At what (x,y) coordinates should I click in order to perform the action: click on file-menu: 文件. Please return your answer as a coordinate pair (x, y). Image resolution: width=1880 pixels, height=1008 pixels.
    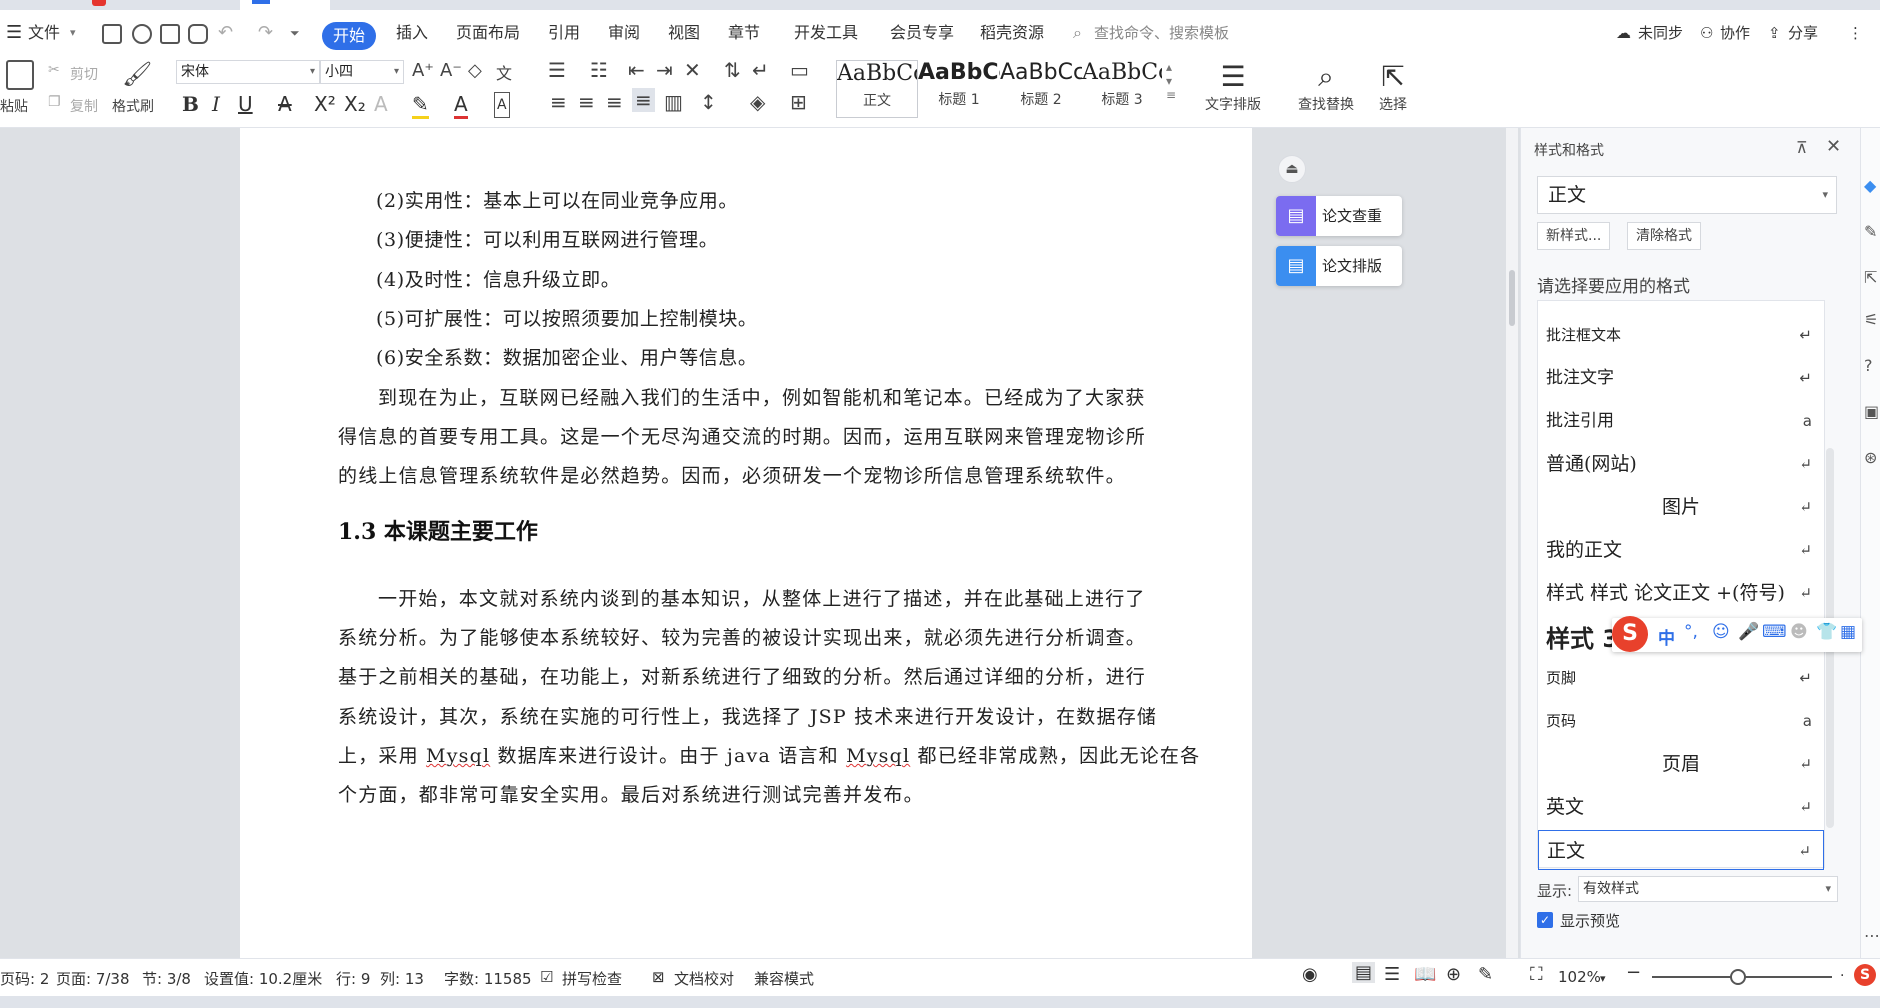
    Looking at the image, I should click on (44, 33).